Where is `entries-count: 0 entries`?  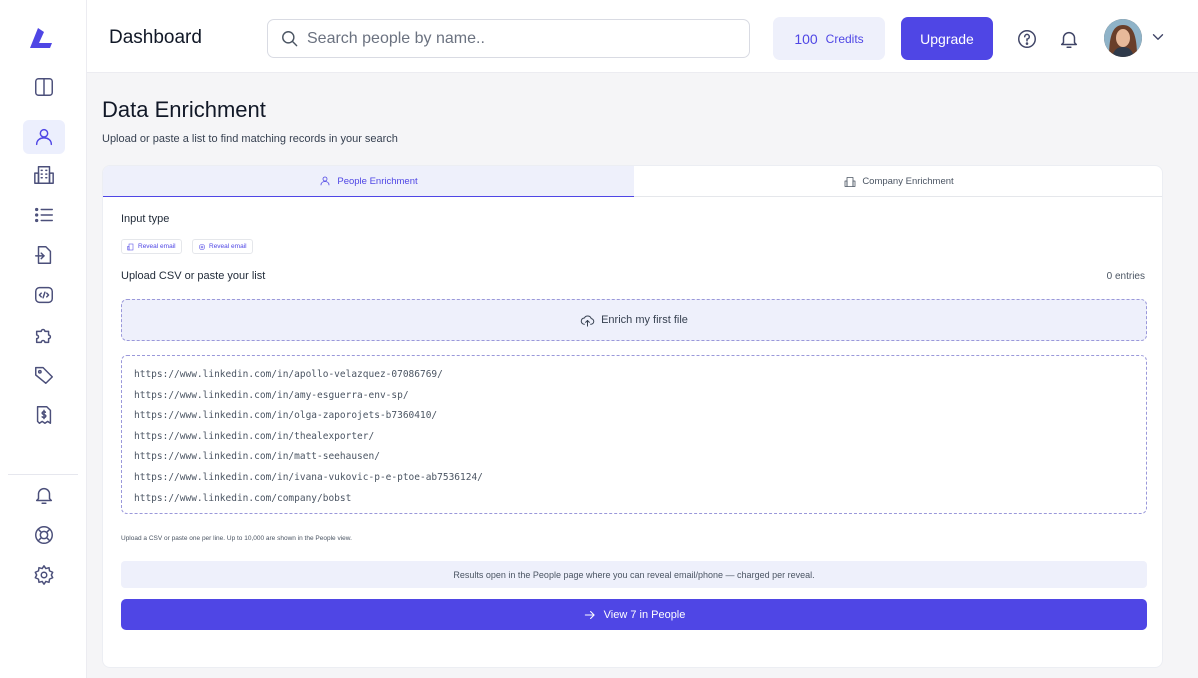 entries-count: 0 entries is located at coordinates (1125, 276).